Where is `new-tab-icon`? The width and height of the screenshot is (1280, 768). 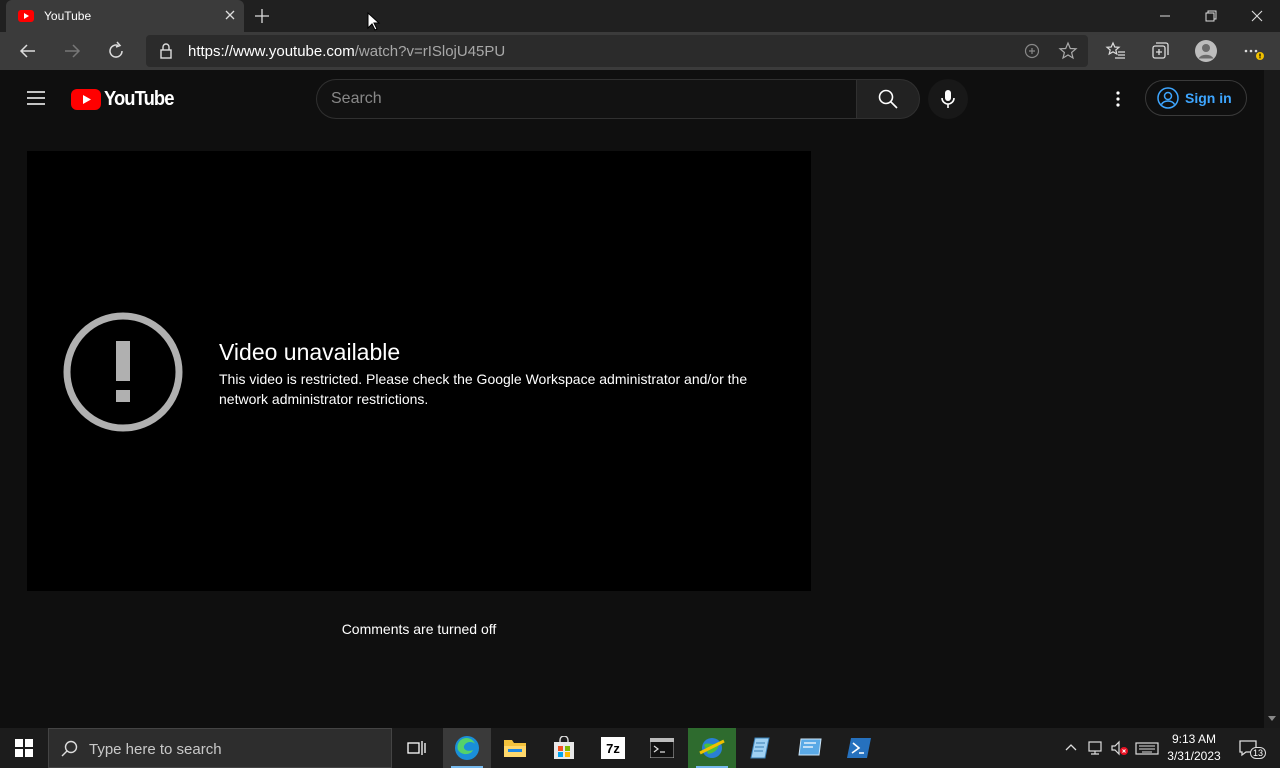 new-tab-icon is located at coordinates (262, 16).